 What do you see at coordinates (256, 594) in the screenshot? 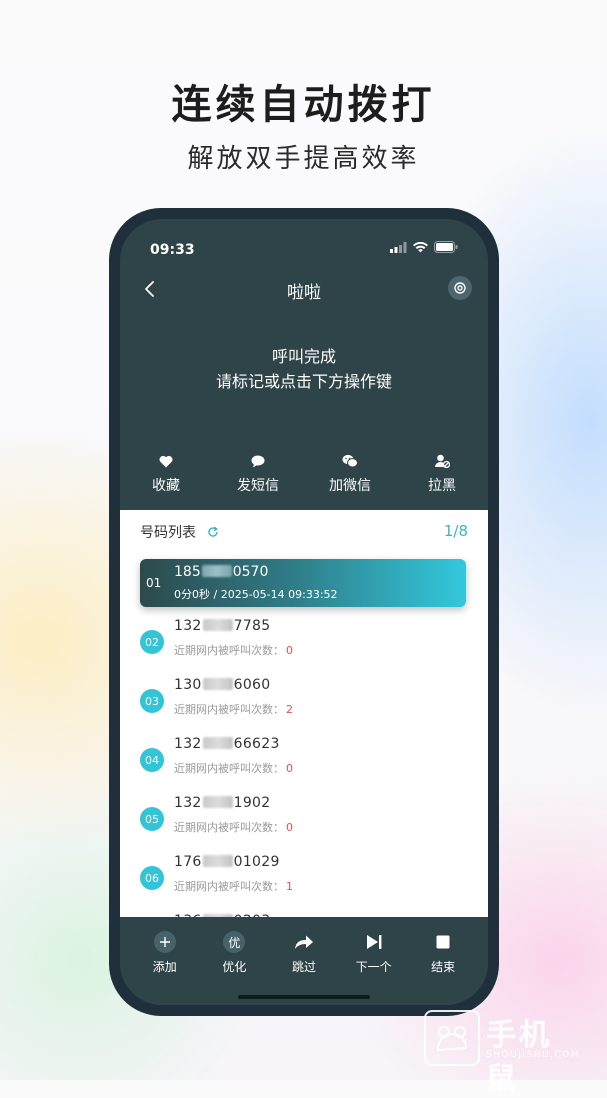
I see `call-duration: 0分0秒 / 2025-05-14 09:33:52` at bounding box center [256, 594].